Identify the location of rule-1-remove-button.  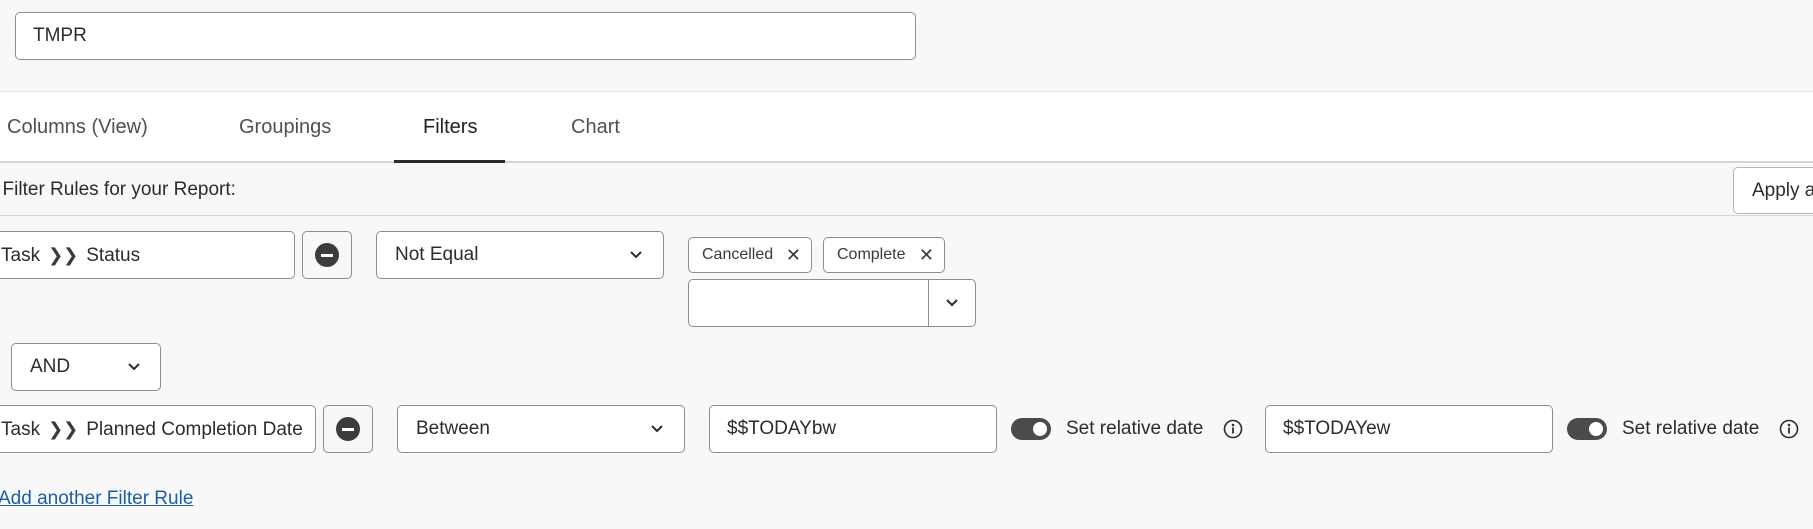
(327, 255).